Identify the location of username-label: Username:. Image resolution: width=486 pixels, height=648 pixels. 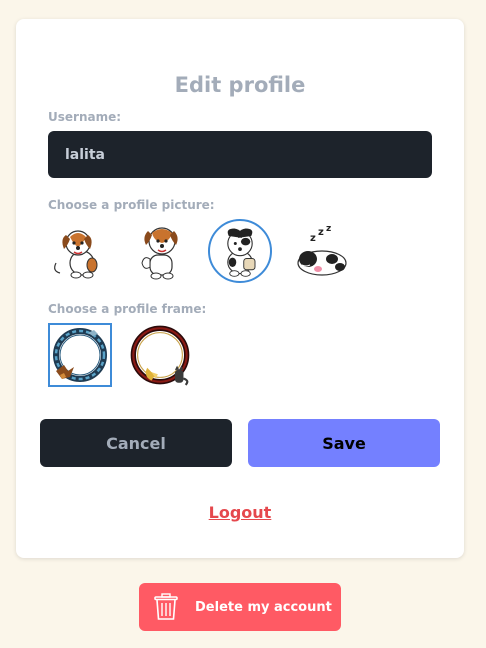
(85, 117).